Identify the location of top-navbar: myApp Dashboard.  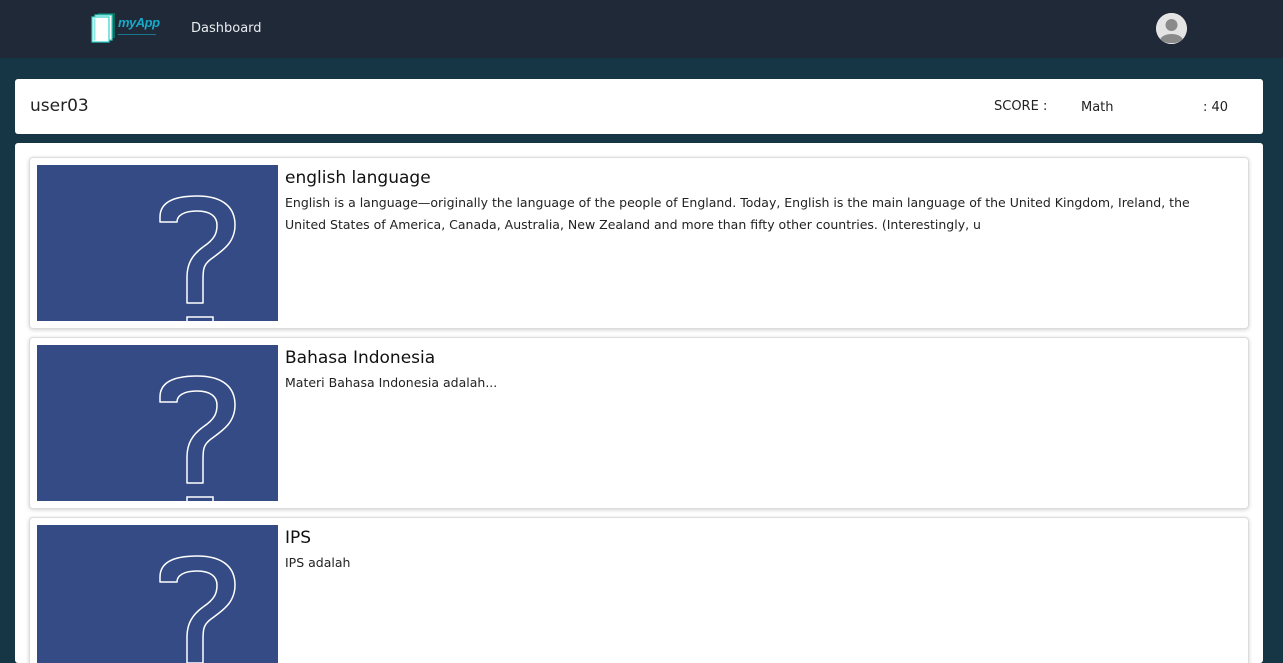
(641, 29).